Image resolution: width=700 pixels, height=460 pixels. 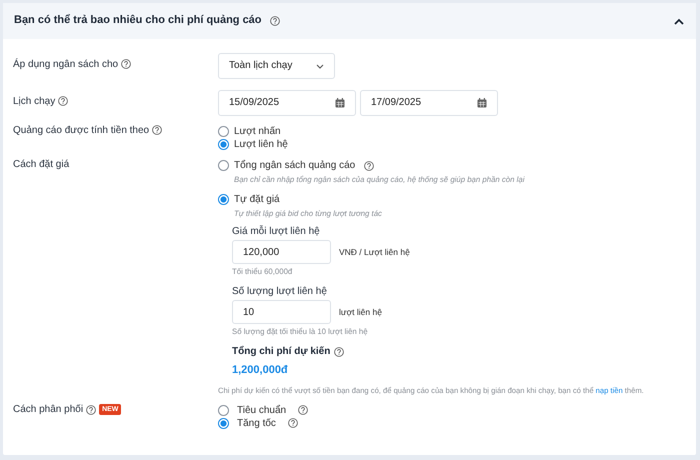 What do you see at coordinates (281, 252) in the screenshot?
I see `input-field: 120,000` at bounding box center [281, 252].